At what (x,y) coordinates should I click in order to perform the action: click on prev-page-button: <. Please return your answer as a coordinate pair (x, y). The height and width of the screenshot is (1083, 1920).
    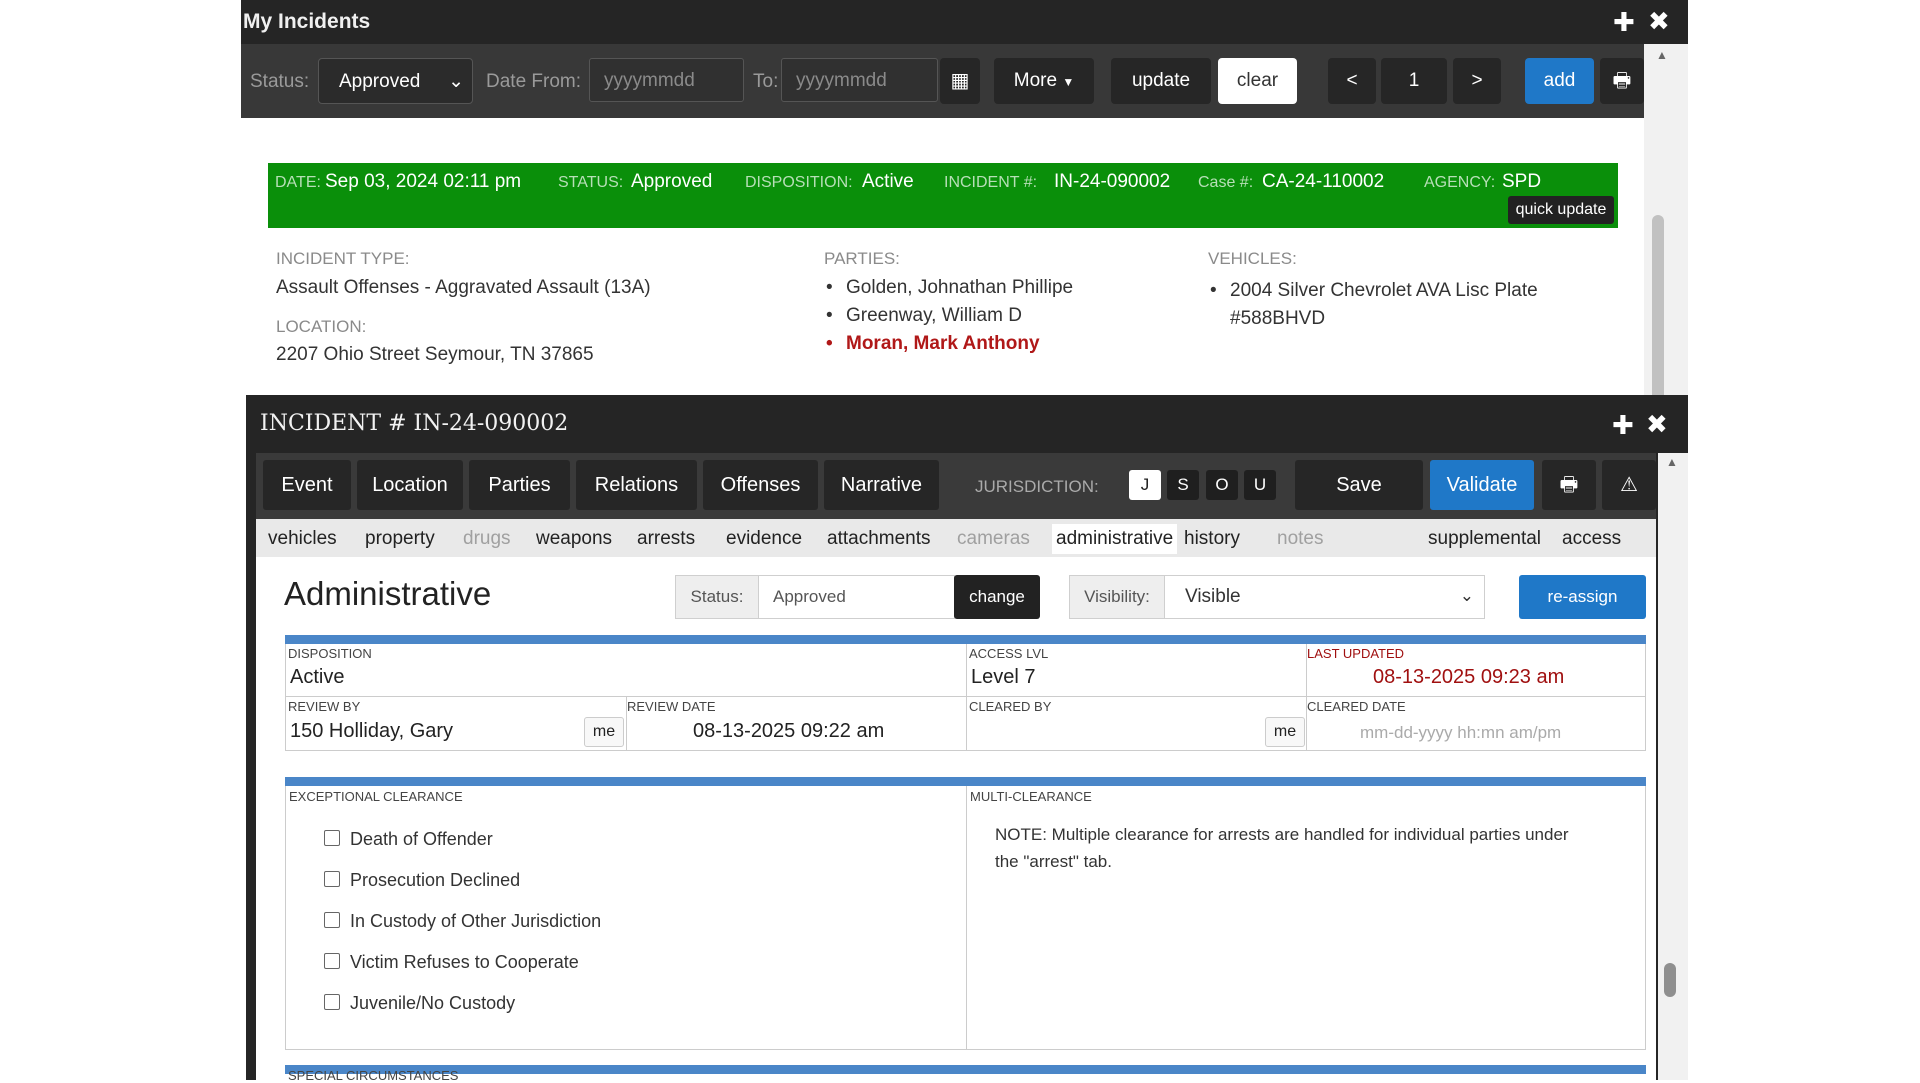
    Looking at the image, I should click on (1352, 81).